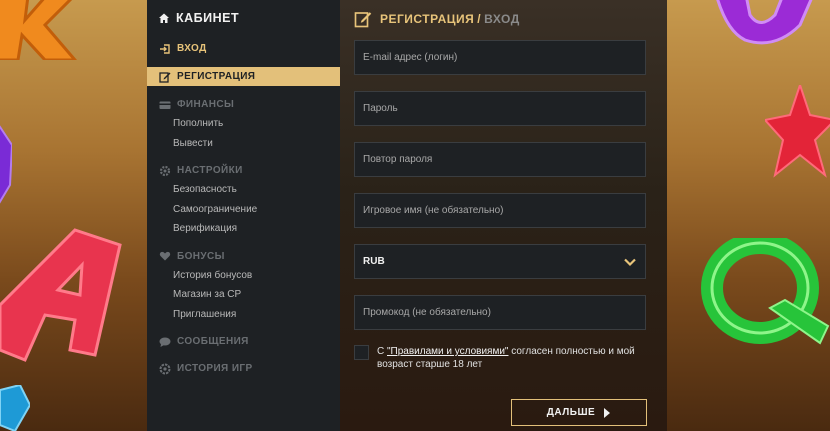  What do you see at coordinates (243, 276) in the screenshot?
I see `sidebar-item-bonus-history: История бонусов` at bounding box center [243, 276].